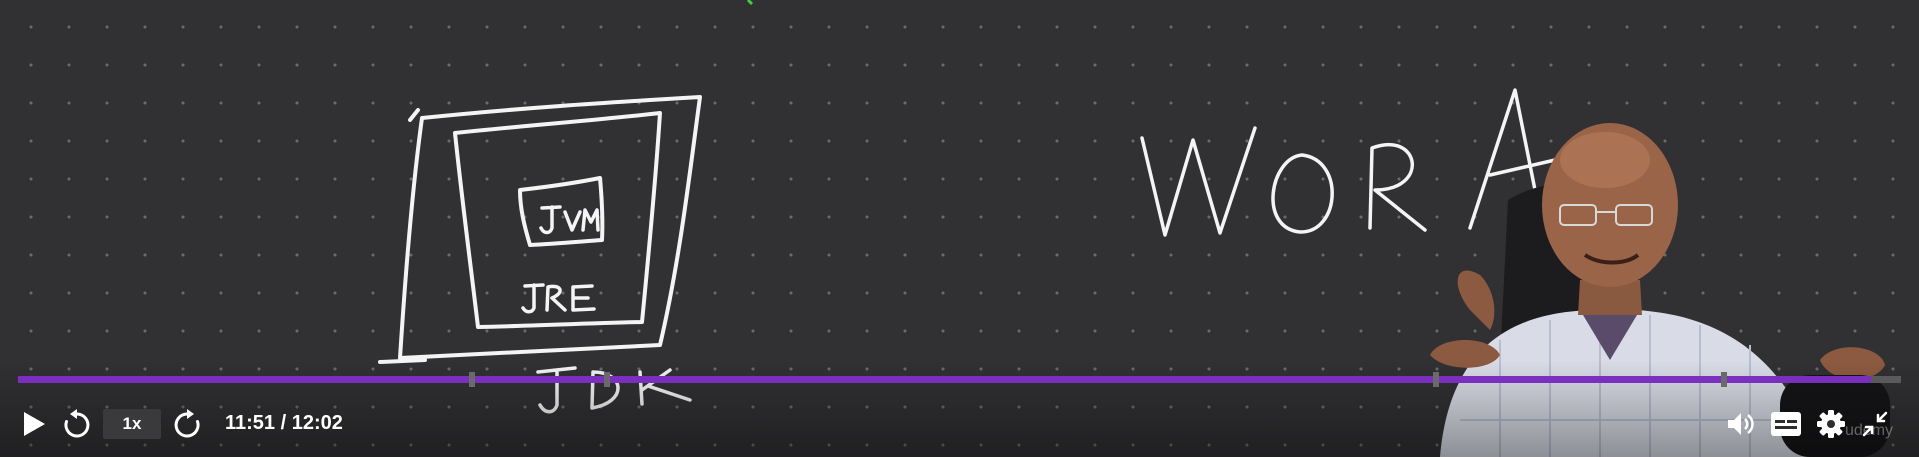 The image size is (1919, 457). I want to click on progress-fill, so click(944, 379).